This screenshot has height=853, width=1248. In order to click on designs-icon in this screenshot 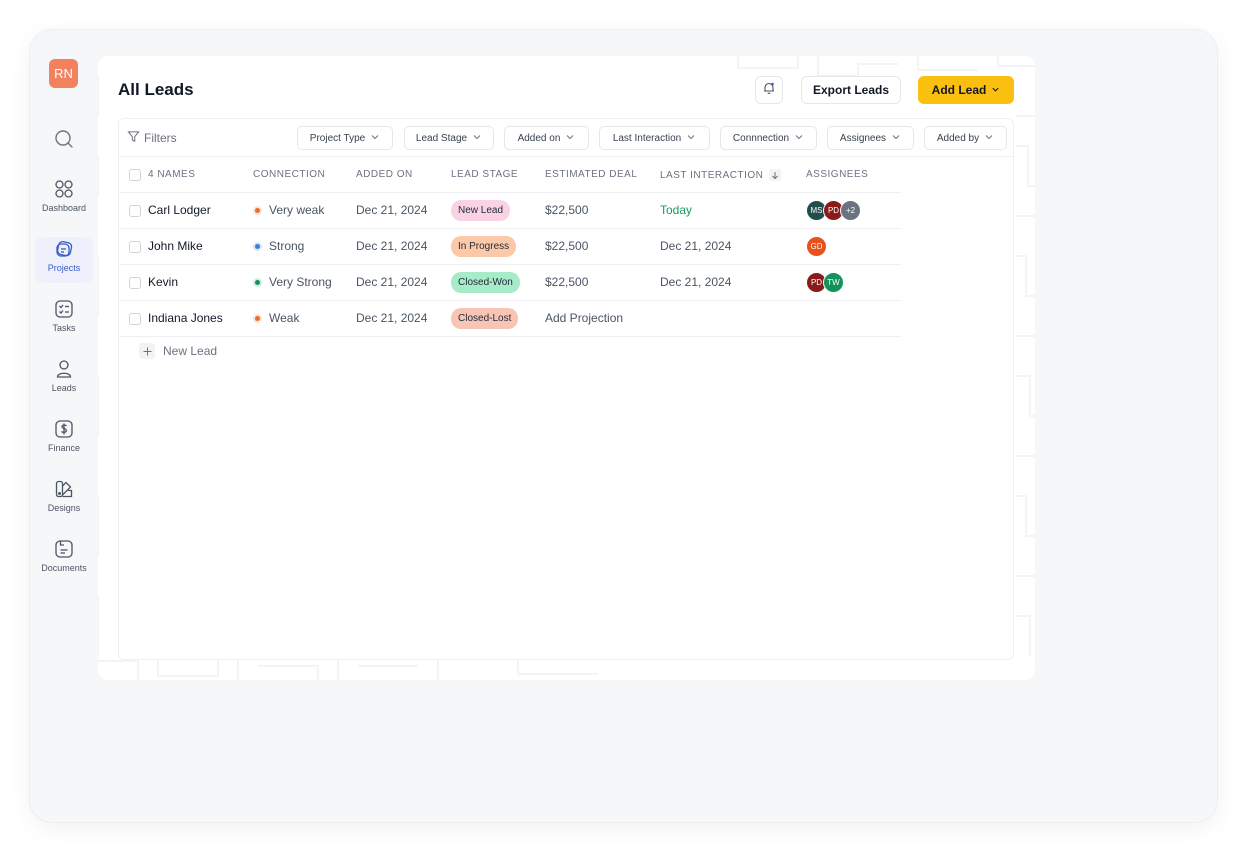, I will do `click(64, 489)`.